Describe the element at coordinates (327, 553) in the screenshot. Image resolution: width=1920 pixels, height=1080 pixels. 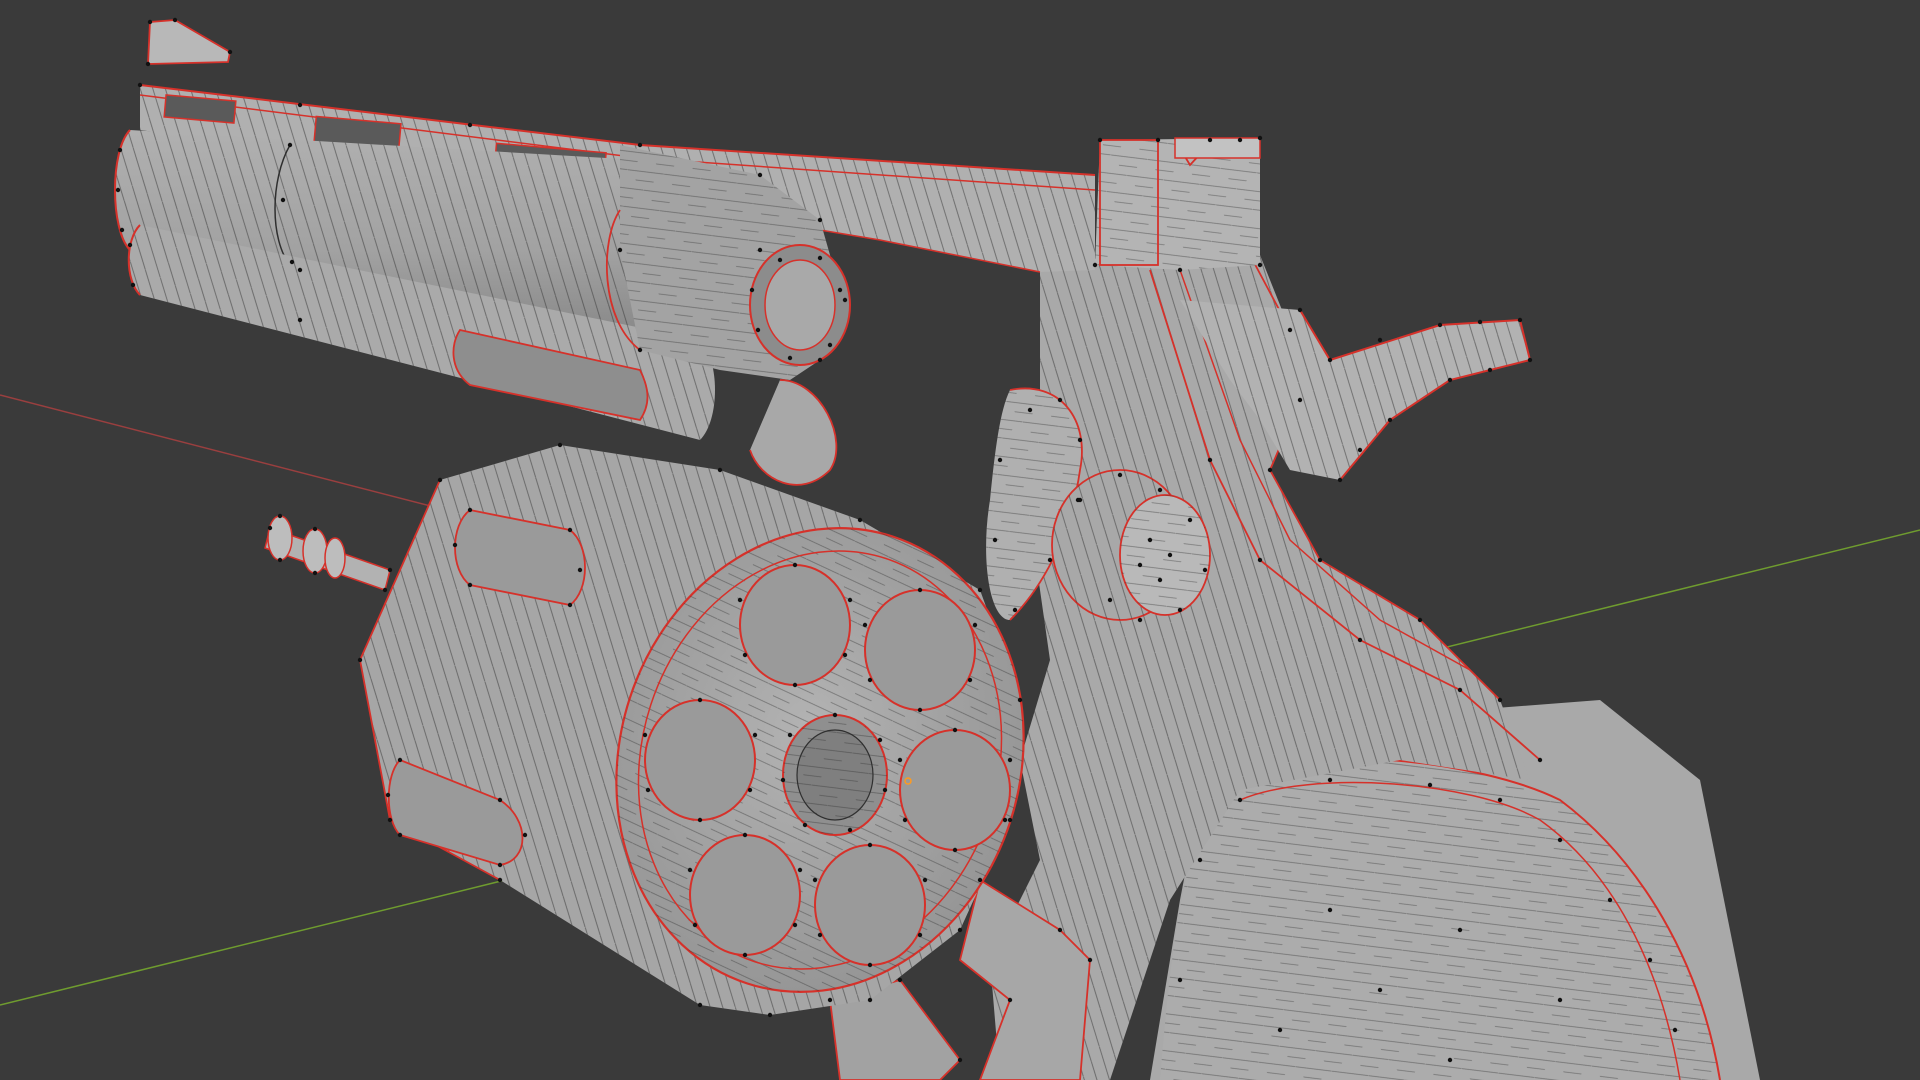
I see `ejector-rod` at that location.